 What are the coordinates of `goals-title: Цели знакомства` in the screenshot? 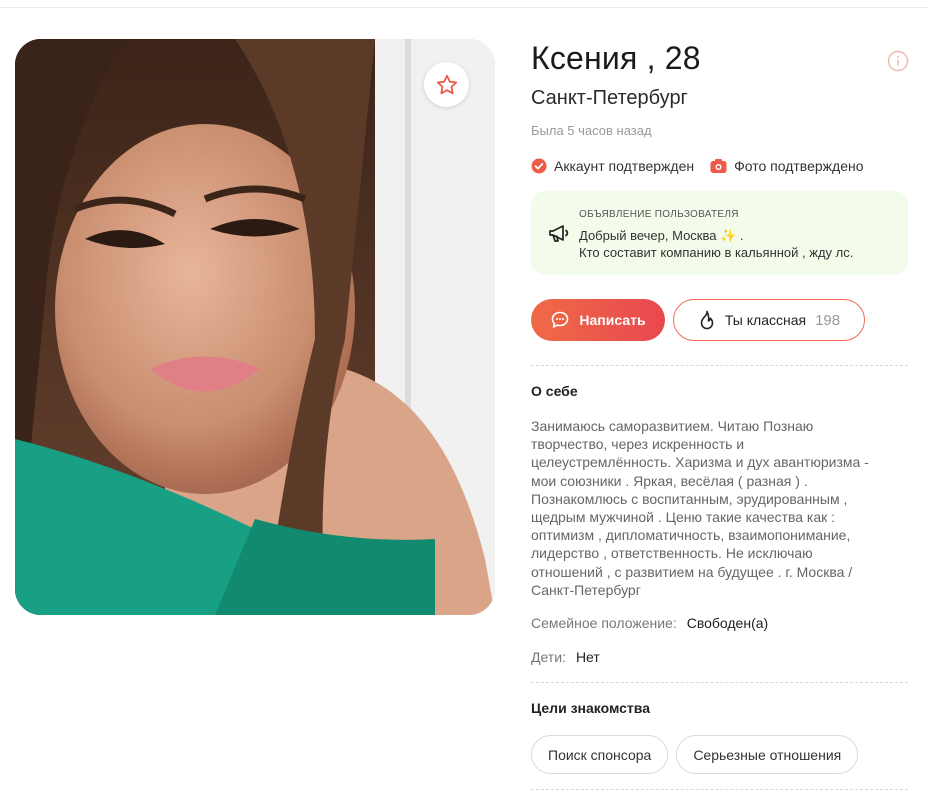 It's located at (590, 708).